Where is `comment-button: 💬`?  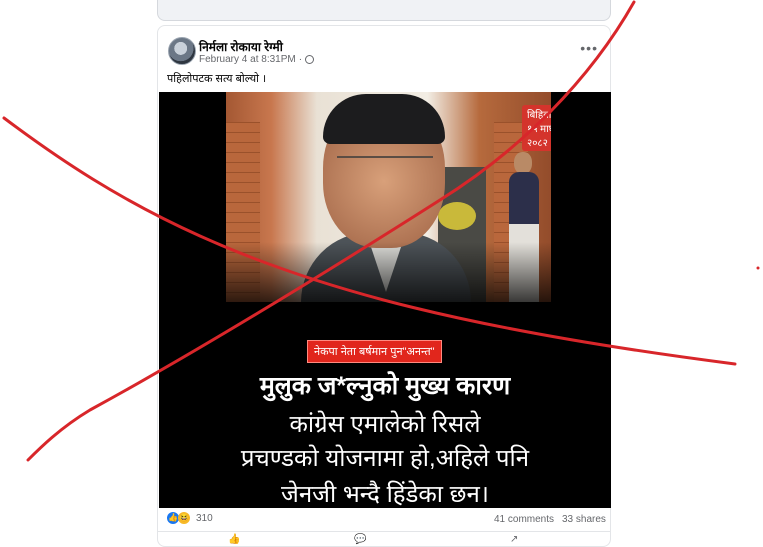 comment-button: 💬 is located at coordinates (360, 539).